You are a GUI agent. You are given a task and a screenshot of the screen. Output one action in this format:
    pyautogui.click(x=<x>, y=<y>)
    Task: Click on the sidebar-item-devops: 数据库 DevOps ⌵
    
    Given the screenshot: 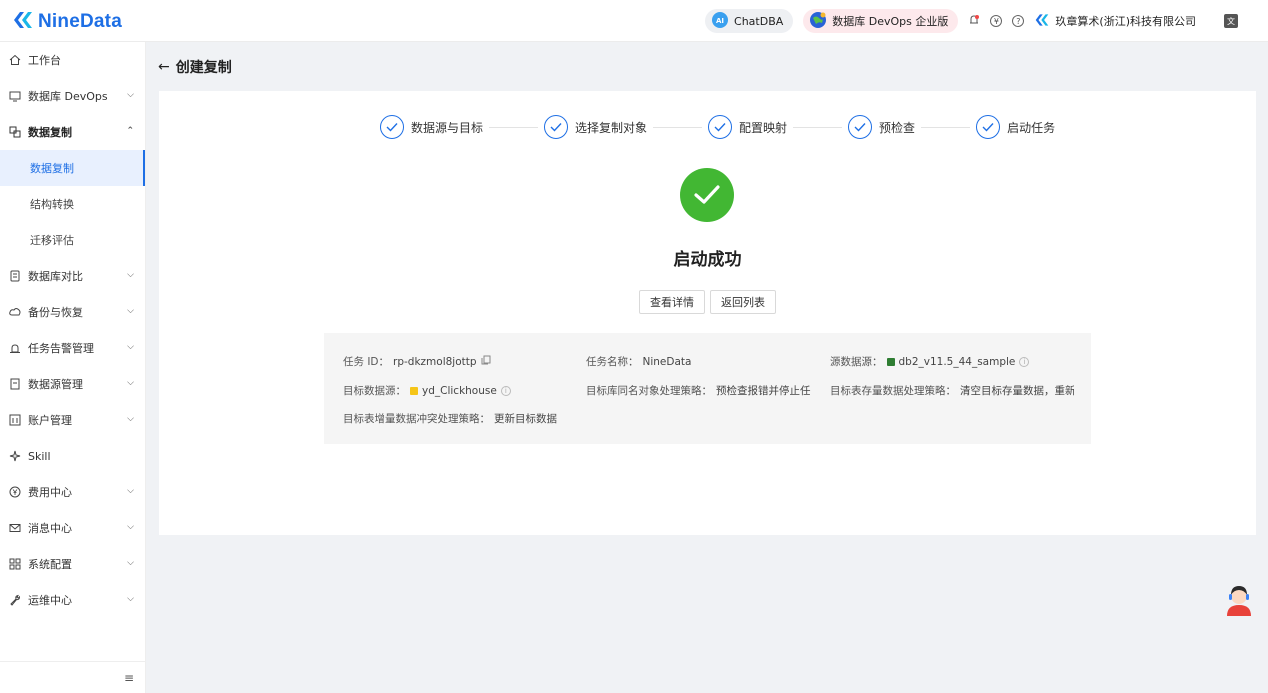 What is the action you would take?
    pyautogui.click(x=72, y=96)
    